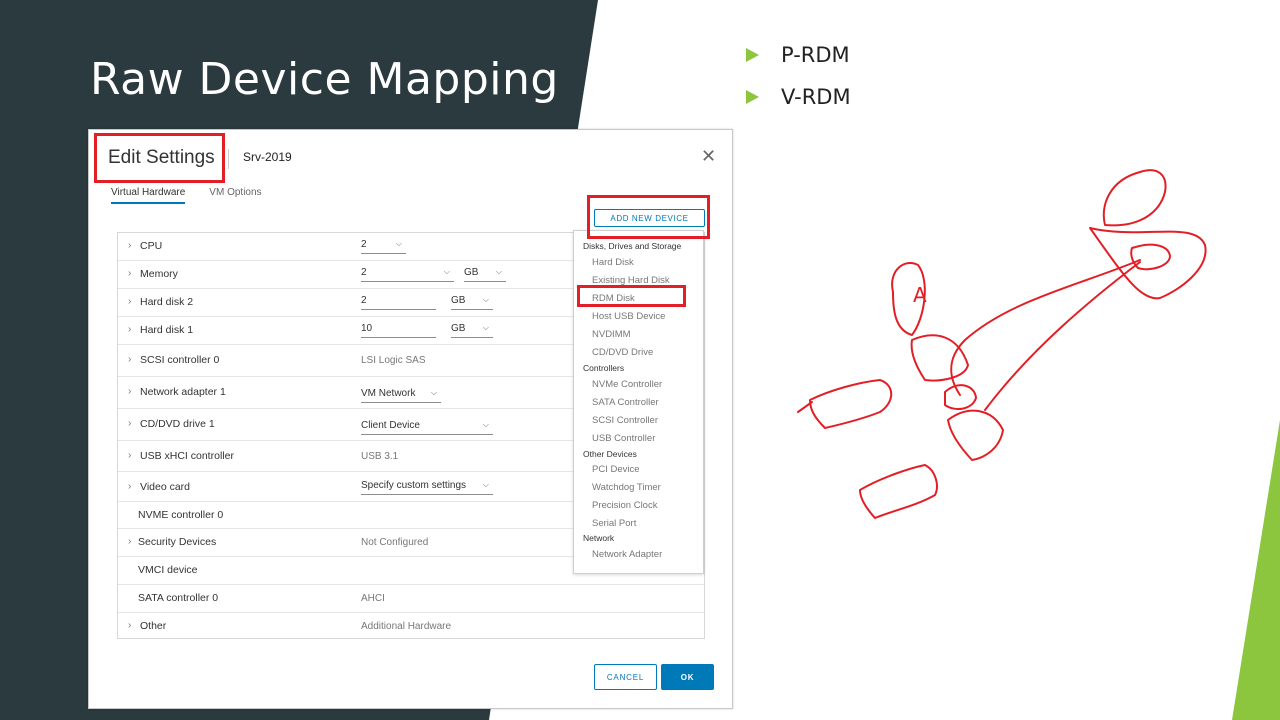 Image resolution: width=1280 pixels, height=720 pixels. I want to click on menu-item-nvme-controller: NVMe Controller, so click(627, 384).